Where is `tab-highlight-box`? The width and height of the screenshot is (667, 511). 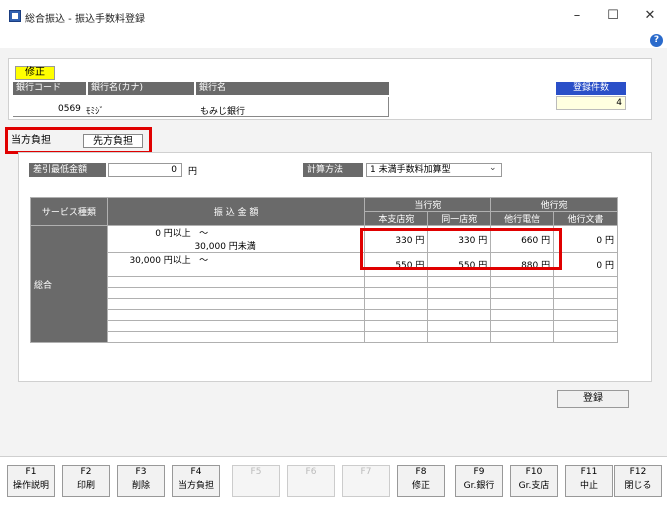
tab-highlight-box is located at coordinates (78, 140).